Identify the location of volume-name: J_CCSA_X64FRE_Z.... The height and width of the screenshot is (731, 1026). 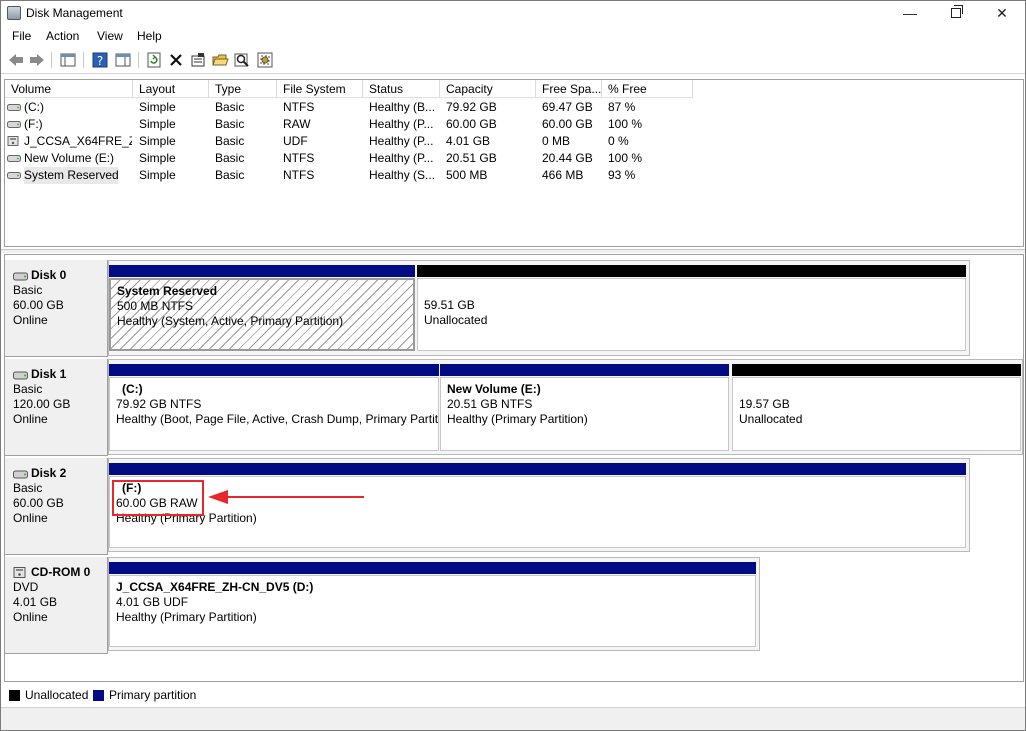
(78, 141).